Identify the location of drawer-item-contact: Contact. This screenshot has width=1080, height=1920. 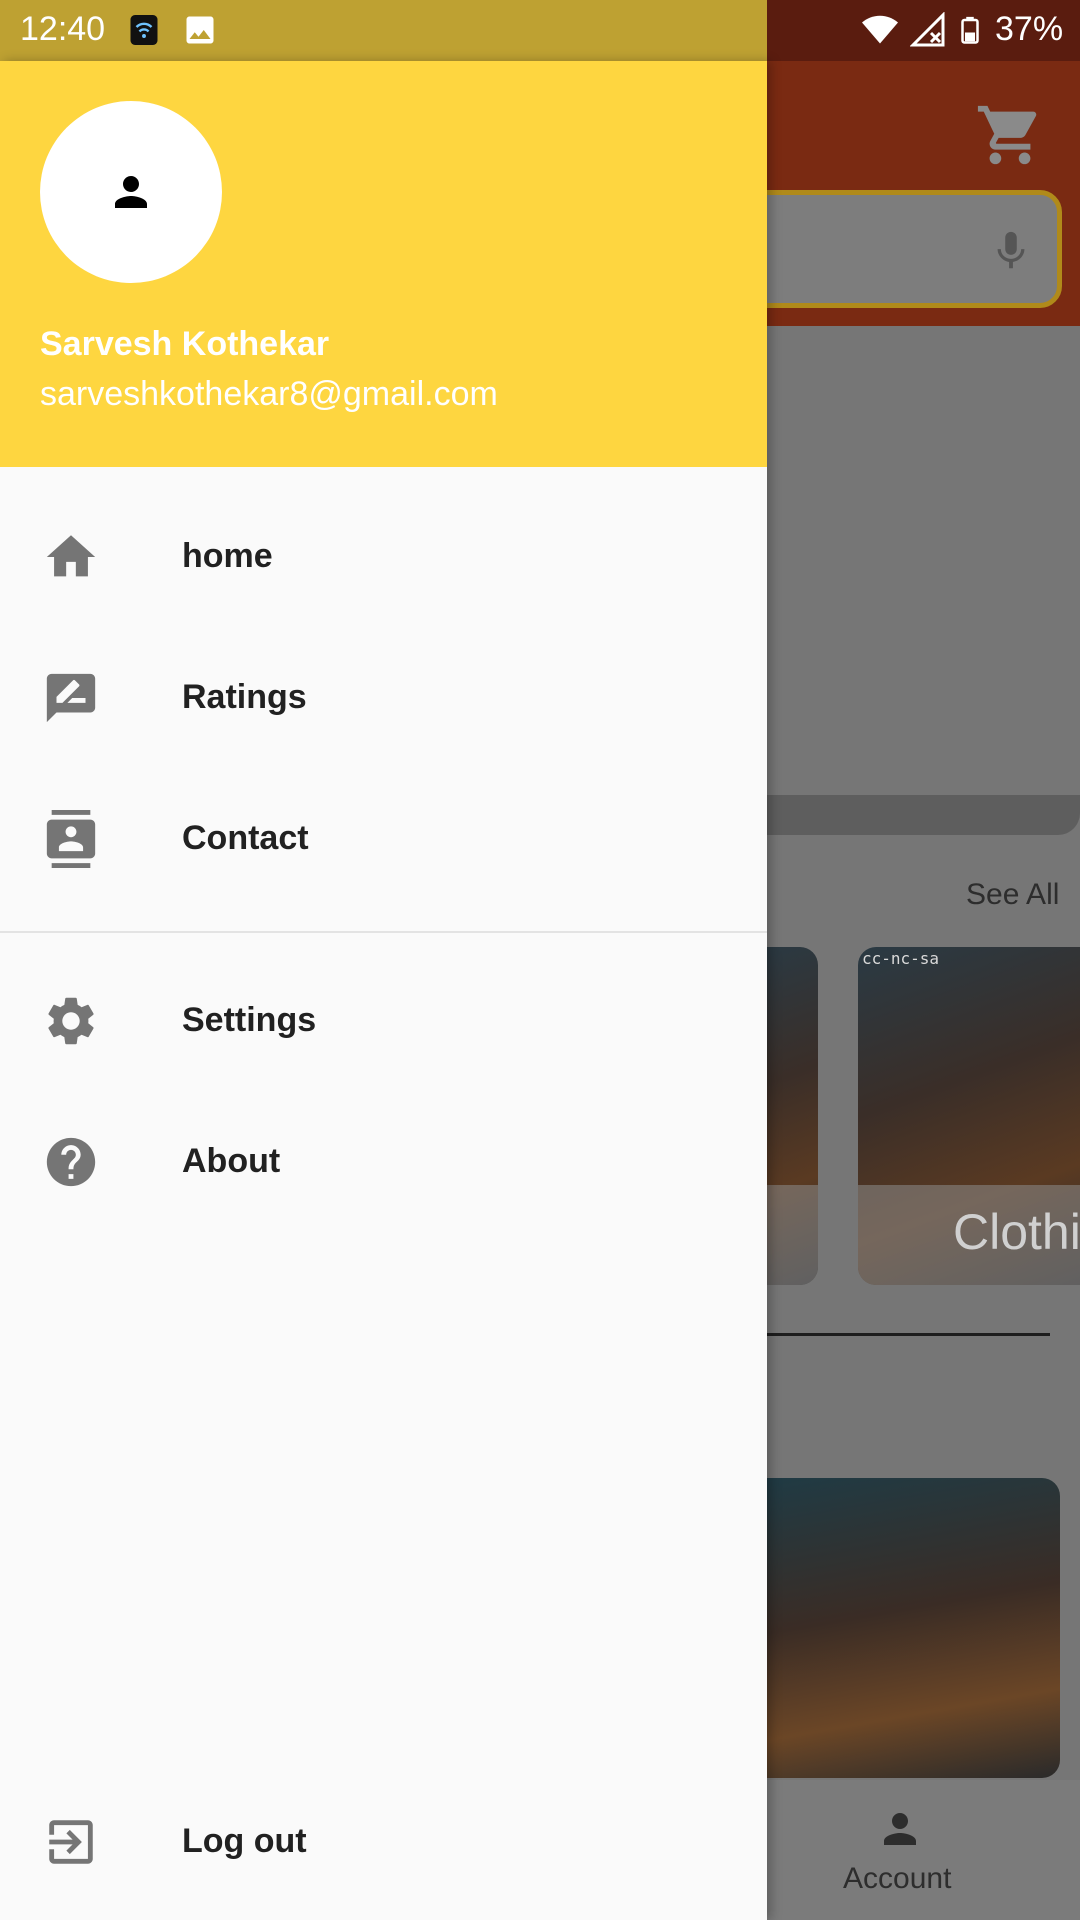
(383, 839).